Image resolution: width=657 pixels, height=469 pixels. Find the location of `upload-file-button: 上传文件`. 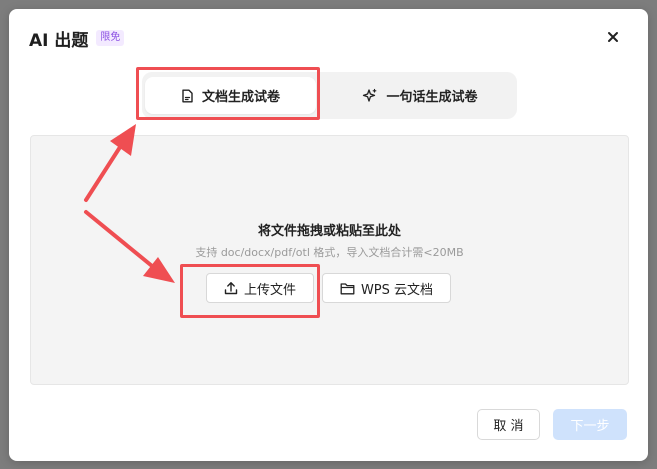

upload-file-button: 上传文件 is located at coordinates (260, 288).